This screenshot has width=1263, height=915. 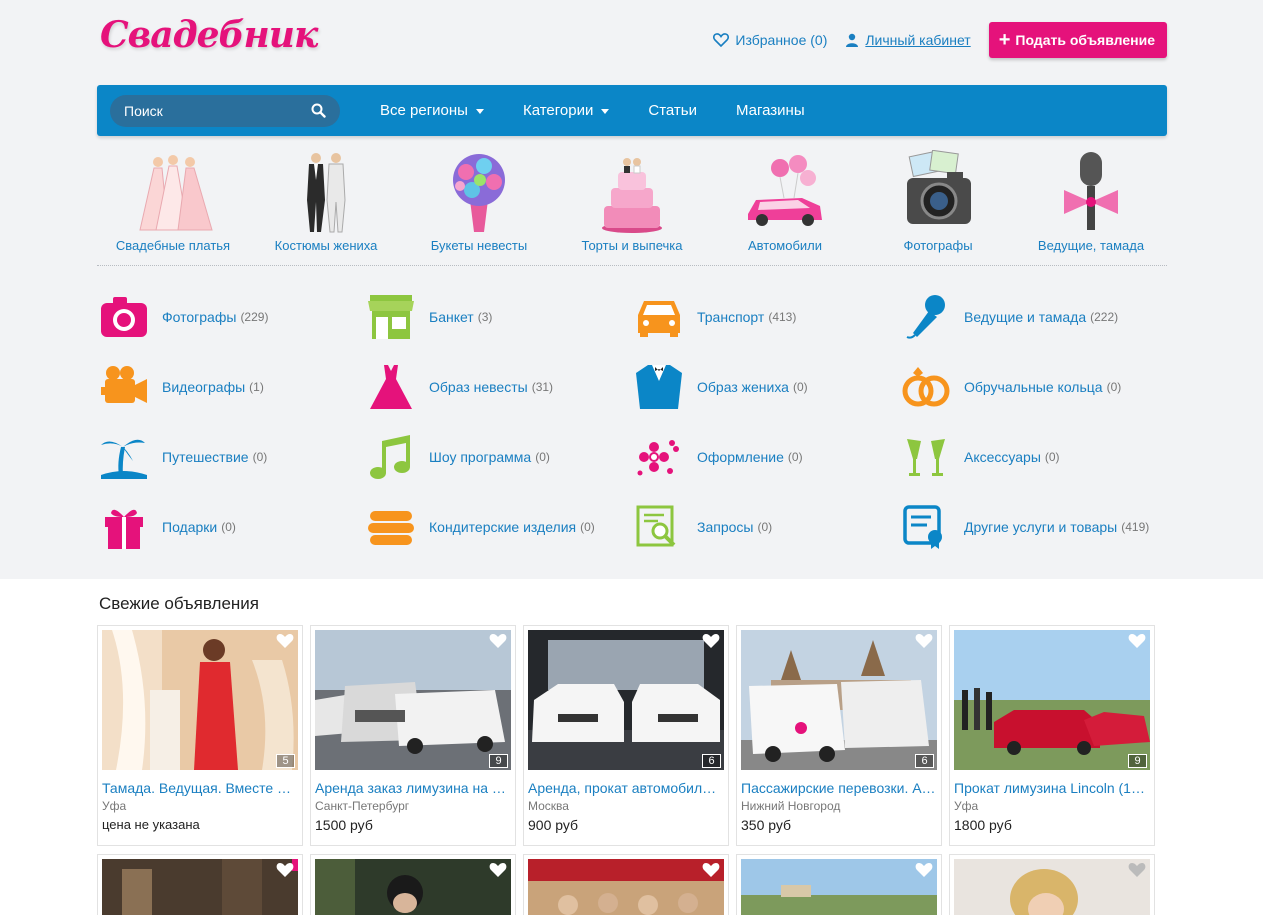 What do you see at coordinates (391, 457) in the screenshot?
I see `music-note-icon` at bounding box center [391, 457].